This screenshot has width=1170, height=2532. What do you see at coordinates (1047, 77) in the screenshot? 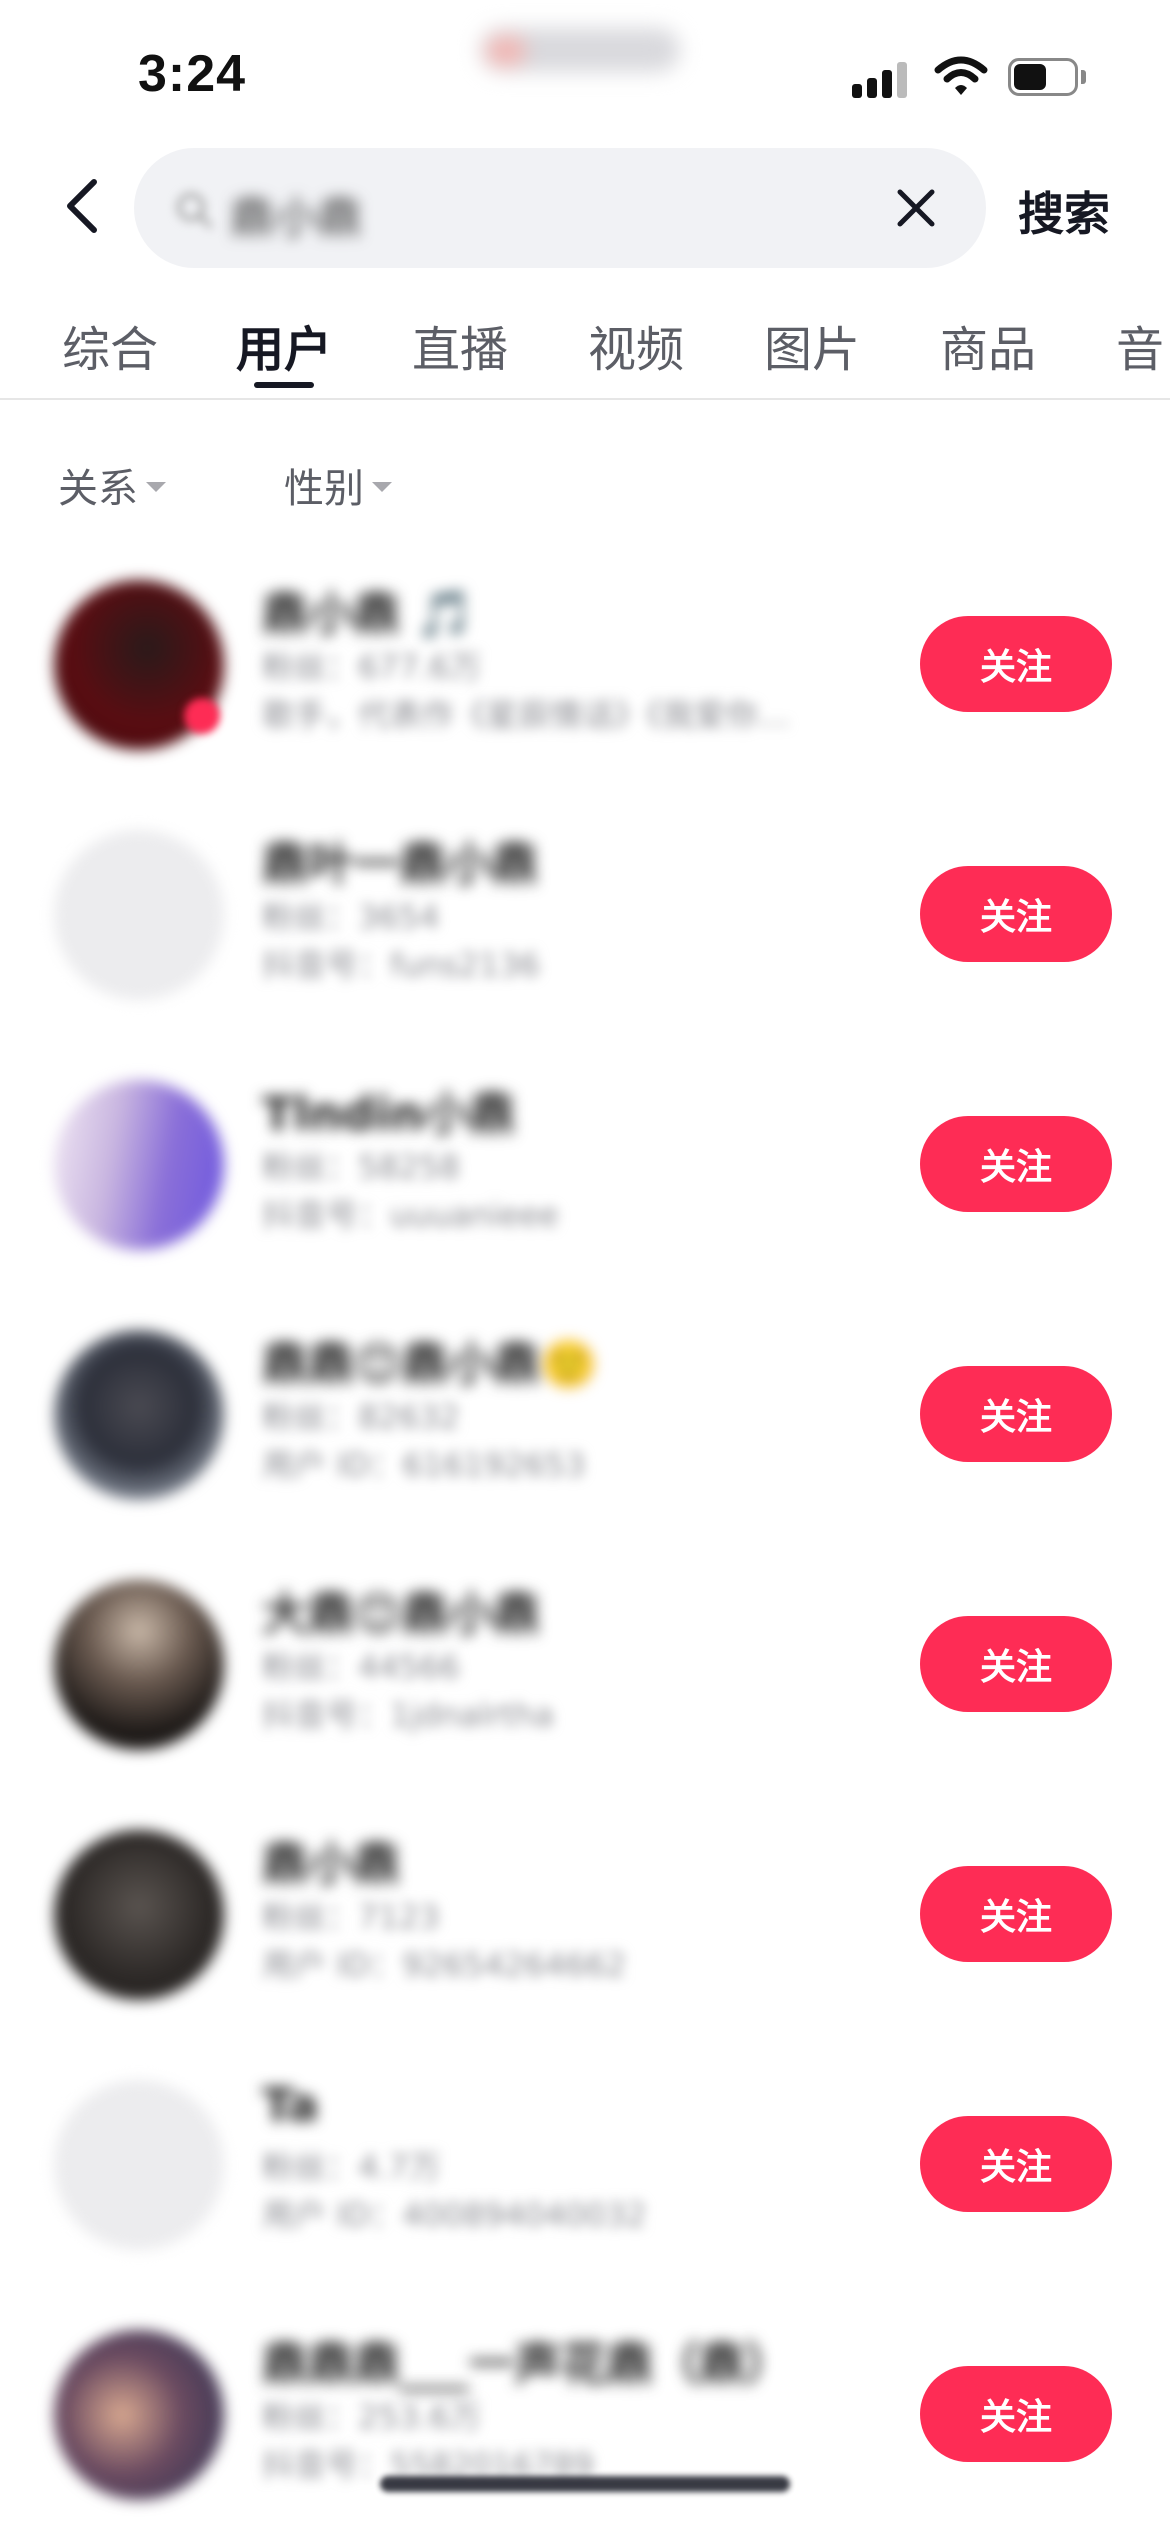
I see `battery-icon` at bounding box center [1047, 77].